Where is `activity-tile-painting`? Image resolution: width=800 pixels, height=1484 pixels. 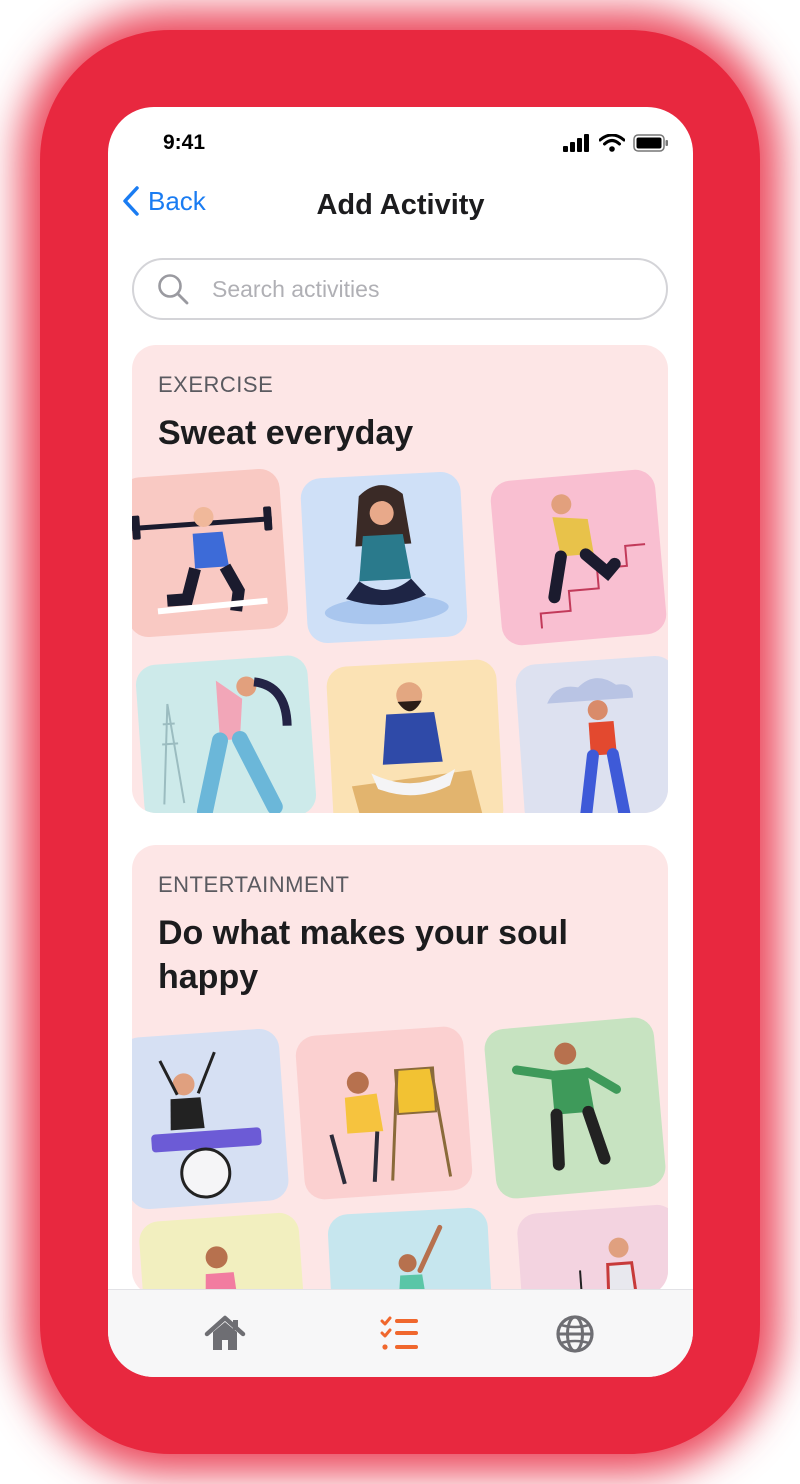 activity-tile-painting is located at coordinates (384, 1113).